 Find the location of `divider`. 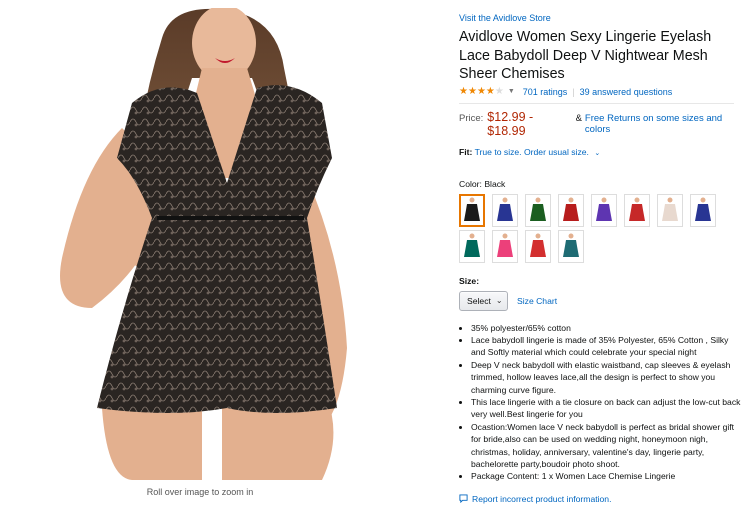

divider is located at coordinates (596, 103).